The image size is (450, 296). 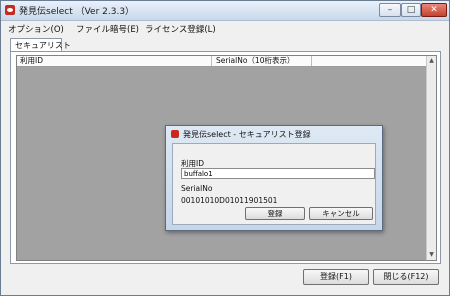 What do you see at coordinates (114, 61) in the screenshot?
I see `column-header-user-id: 利用ID` at bounding box center [114, 61].